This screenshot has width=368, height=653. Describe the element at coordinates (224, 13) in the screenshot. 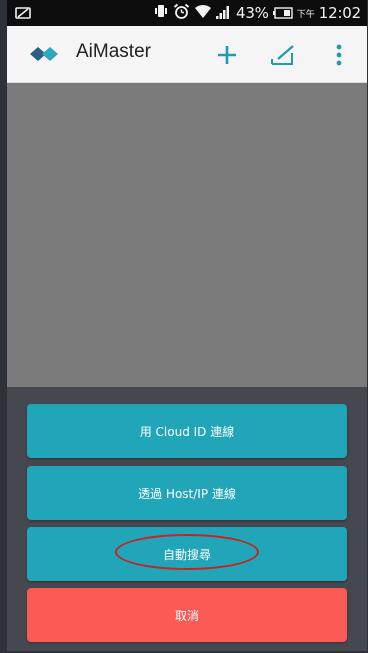

I see `signal-icon` at that location.